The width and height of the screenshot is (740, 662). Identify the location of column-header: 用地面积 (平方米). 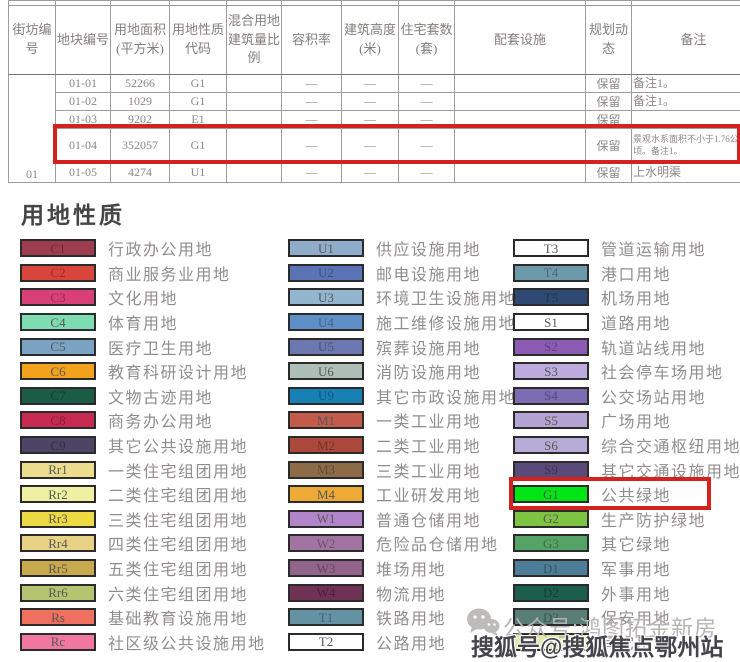
(140, 40).